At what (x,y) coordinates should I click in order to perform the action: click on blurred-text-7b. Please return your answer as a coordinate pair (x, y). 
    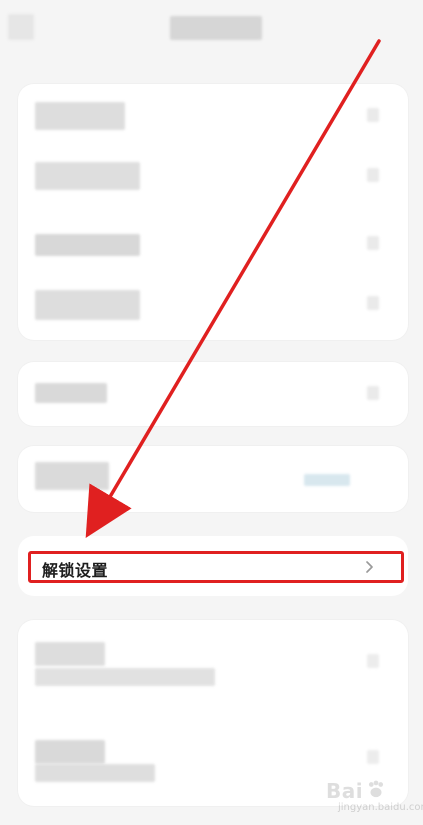
    Looking at the image, I should click on (125, 677).